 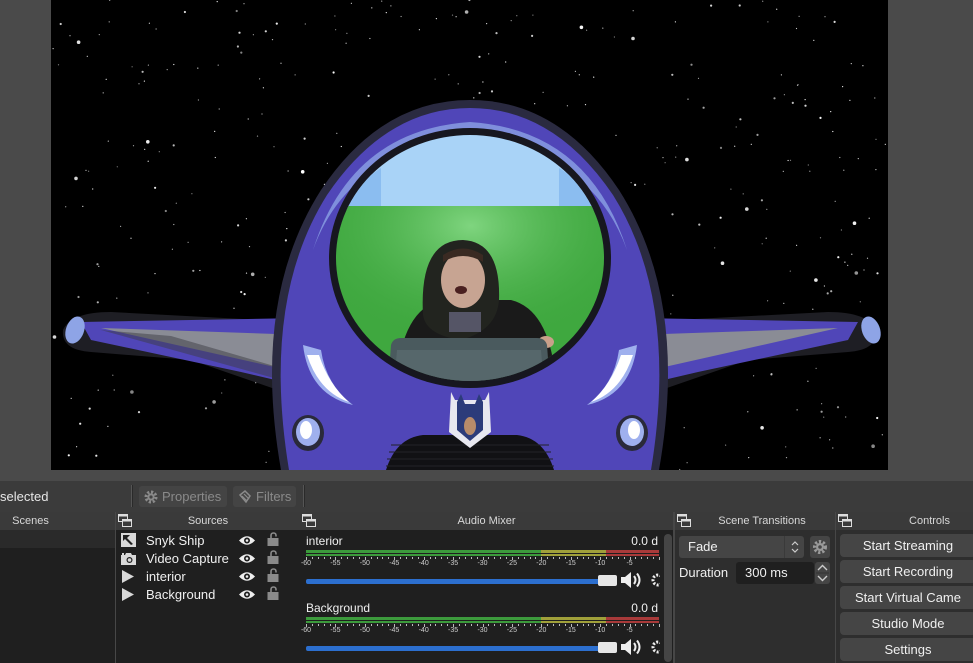 I want to click on start-streaming-button: Start Streaming, so click(x=906, y=545).